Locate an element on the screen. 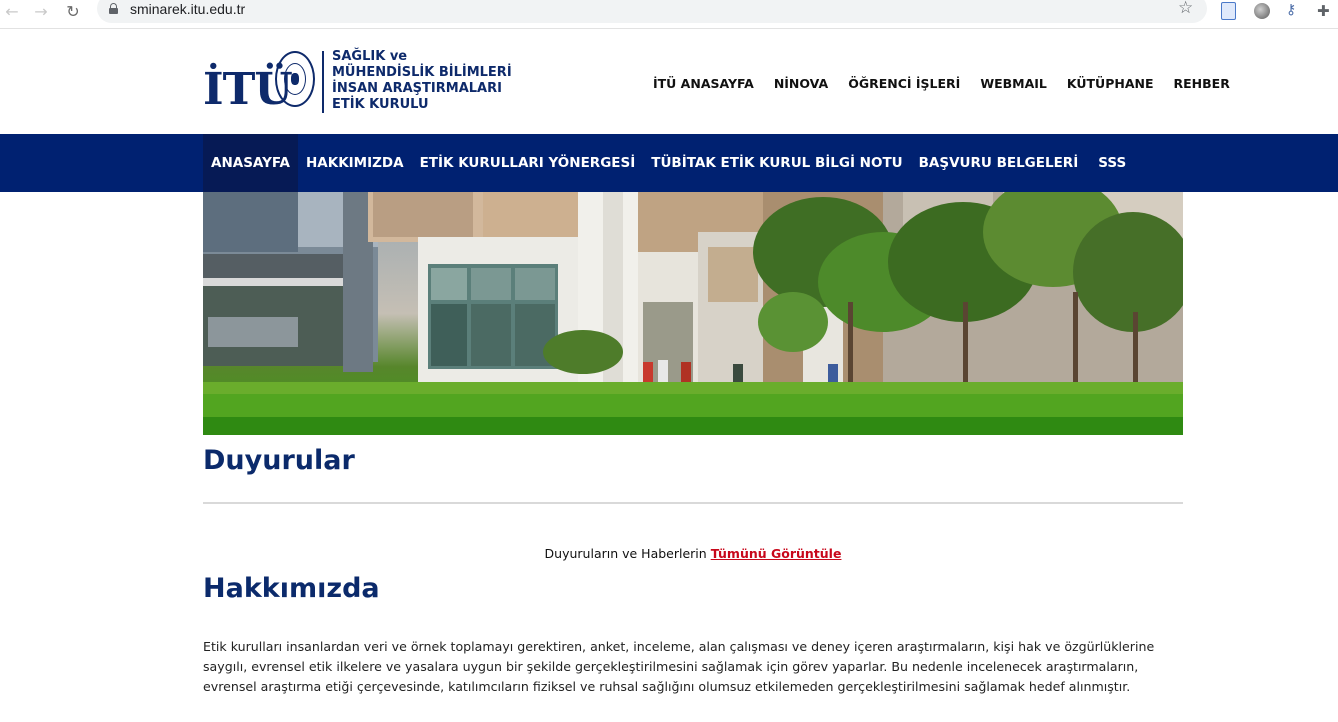 The image size is (1338, 722). nav-item-tubitak-bilgi-notu: TÜBİTAK ETİK KURUL BİLGİ NOTU is located at coordinates (776, 163).